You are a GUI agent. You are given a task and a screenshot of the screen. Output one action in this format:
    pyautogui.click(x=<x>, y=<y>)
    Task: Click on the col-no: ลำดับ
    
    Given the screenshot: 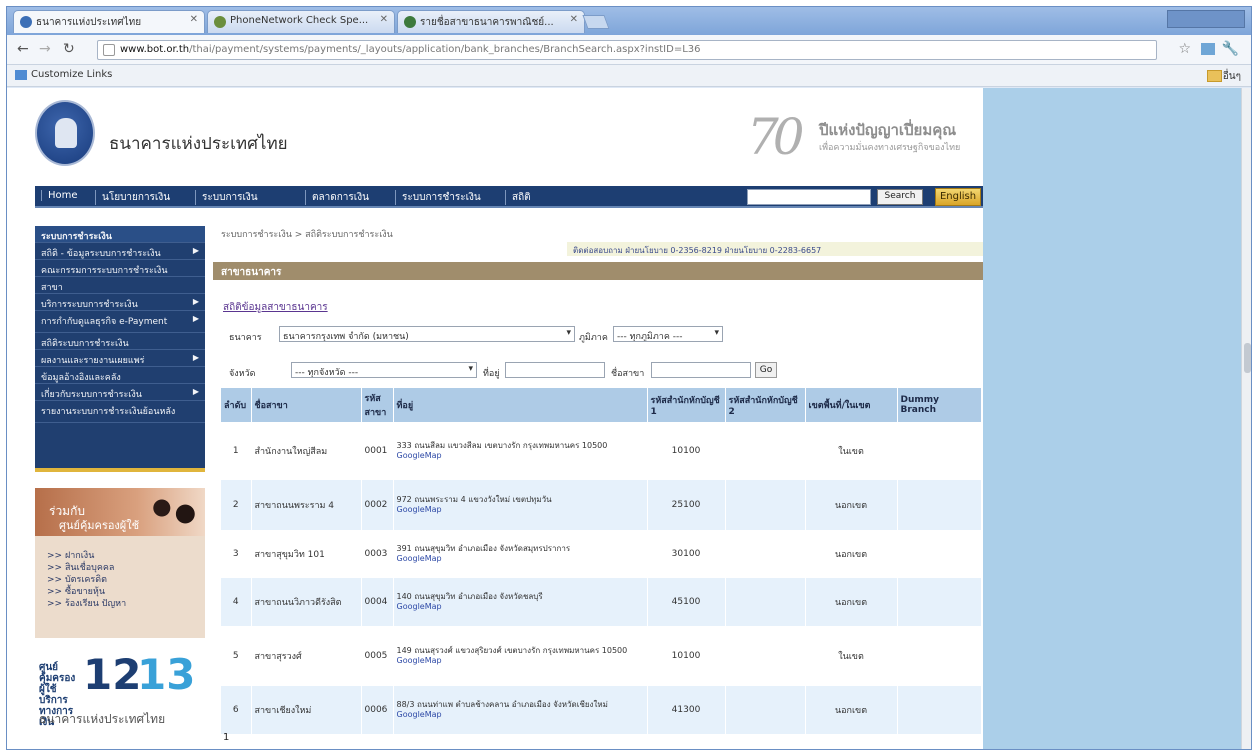 What is the action you would take?
    pyautogui.click(x=236, y=405)
    